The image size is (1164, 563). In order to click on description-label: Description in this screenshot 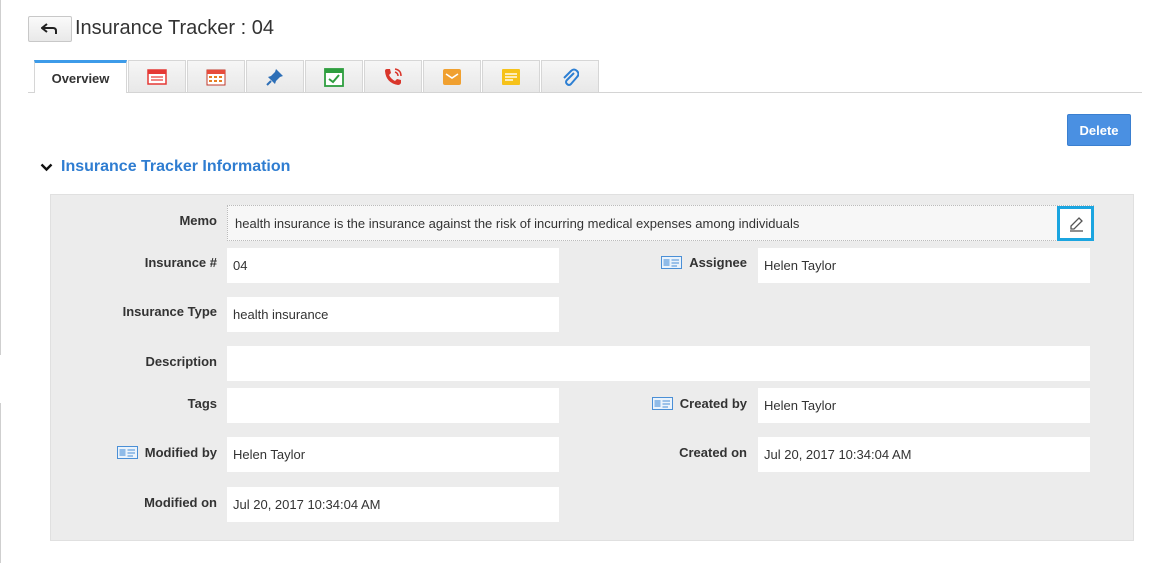, I will do `click(181, 361)`.